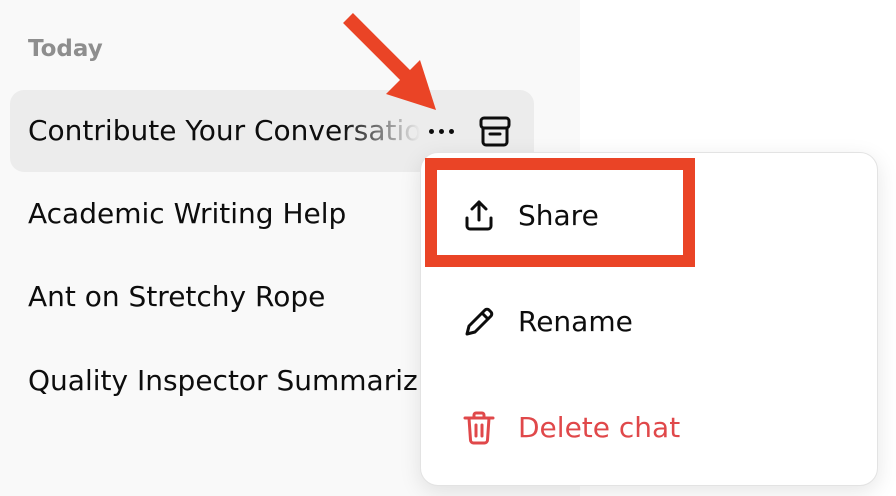 The image size is (896, 496). What do you see at coordinates (389, 61) in the screenshot?
I see `arrow-pointer-icon` at bounding box center [389, 61].